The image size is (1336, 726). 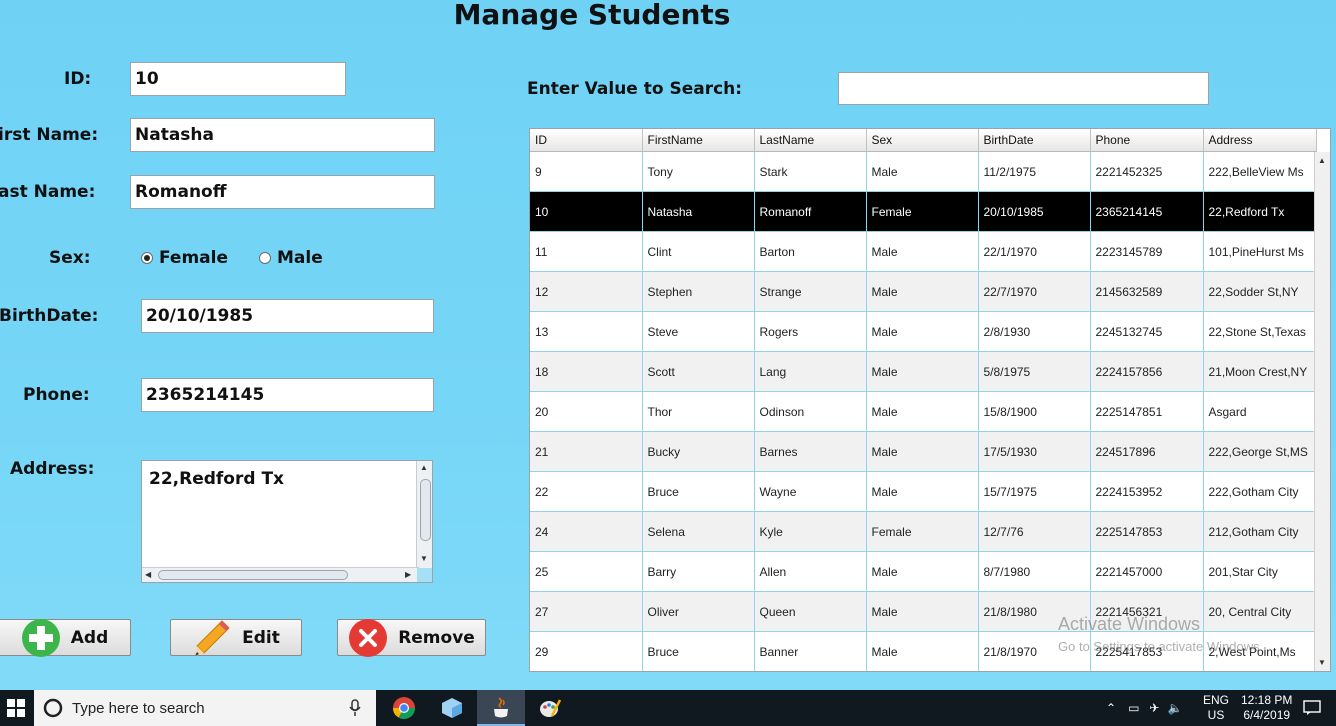 I want to click on scroll-up-icon: ▲, so click(x=424, y=468).